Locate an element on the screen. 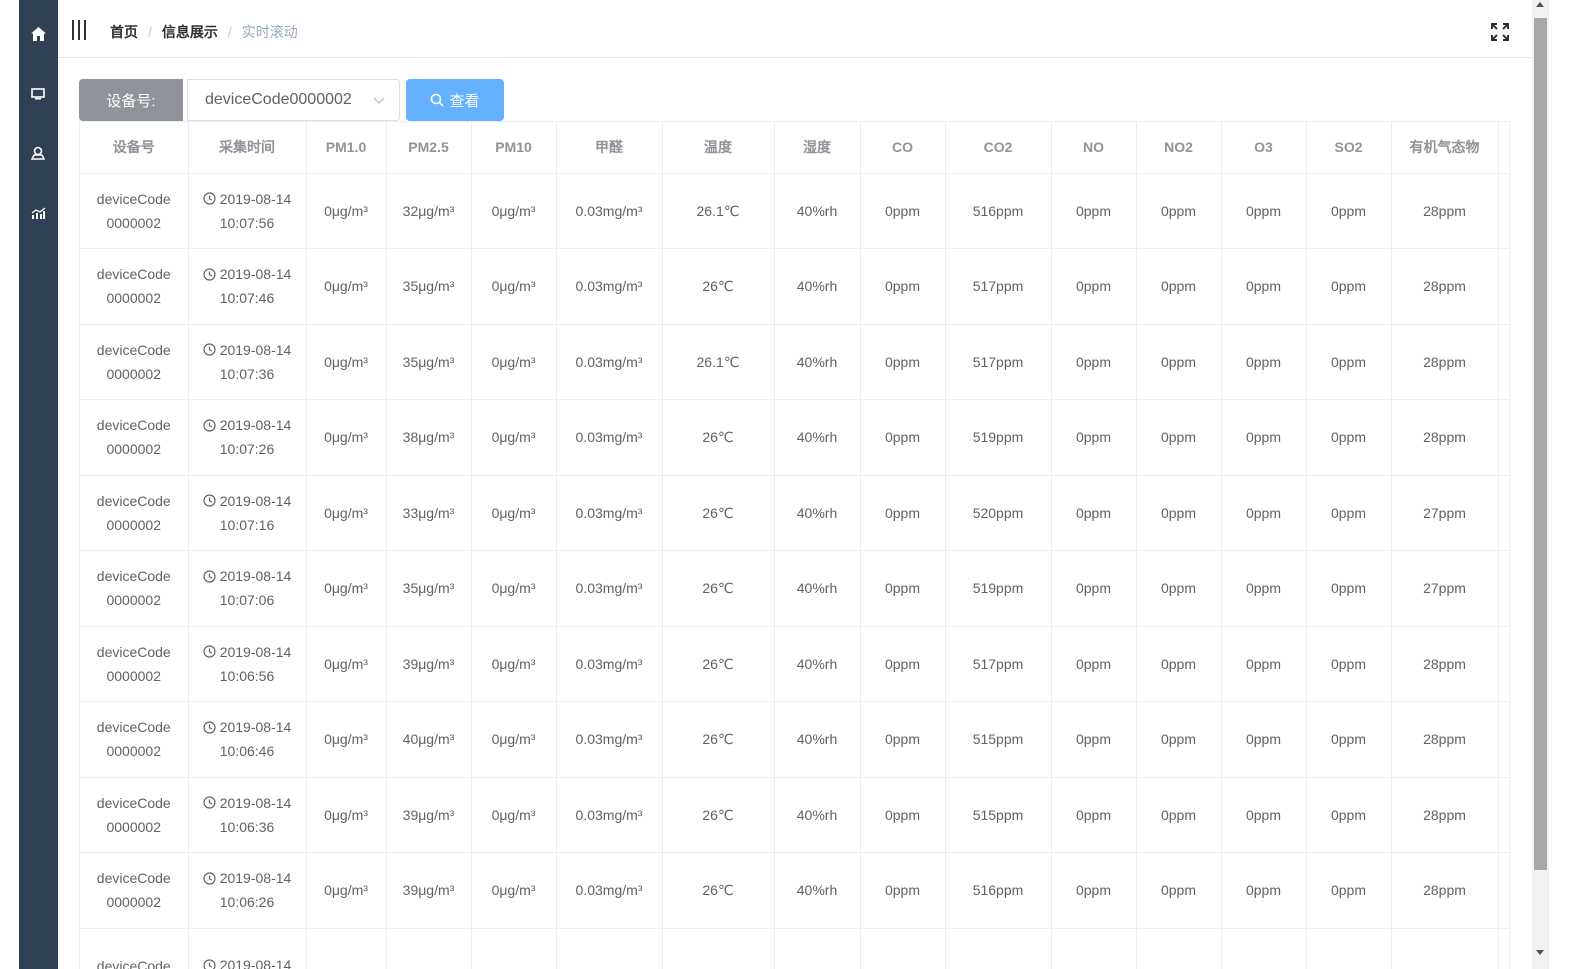 This screenshot has height=969, width=1575. chart-icon is located at coordinates (38, 213).